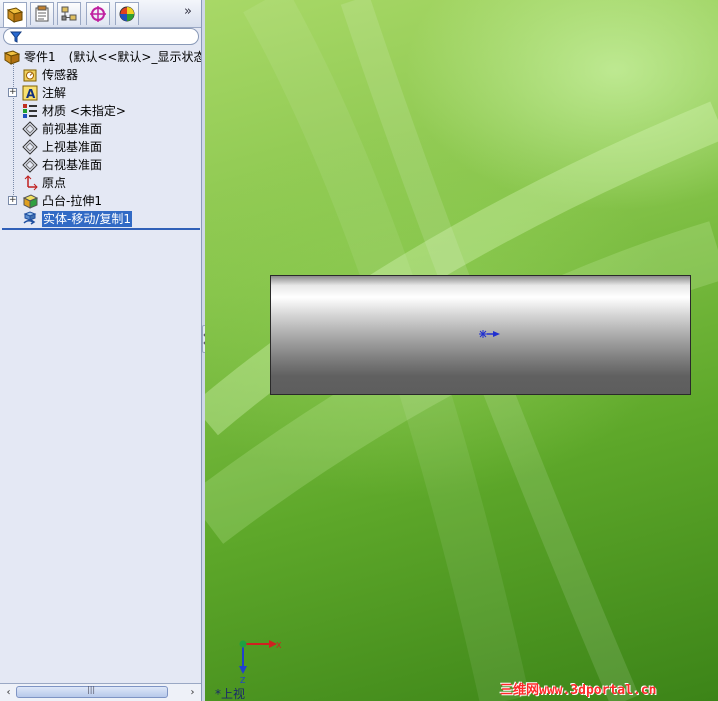 The width and height of the screenshot is (718, 701). I want to click on tree-item-move-copy-body: 实体-移动/复制1, so click(77, 219).